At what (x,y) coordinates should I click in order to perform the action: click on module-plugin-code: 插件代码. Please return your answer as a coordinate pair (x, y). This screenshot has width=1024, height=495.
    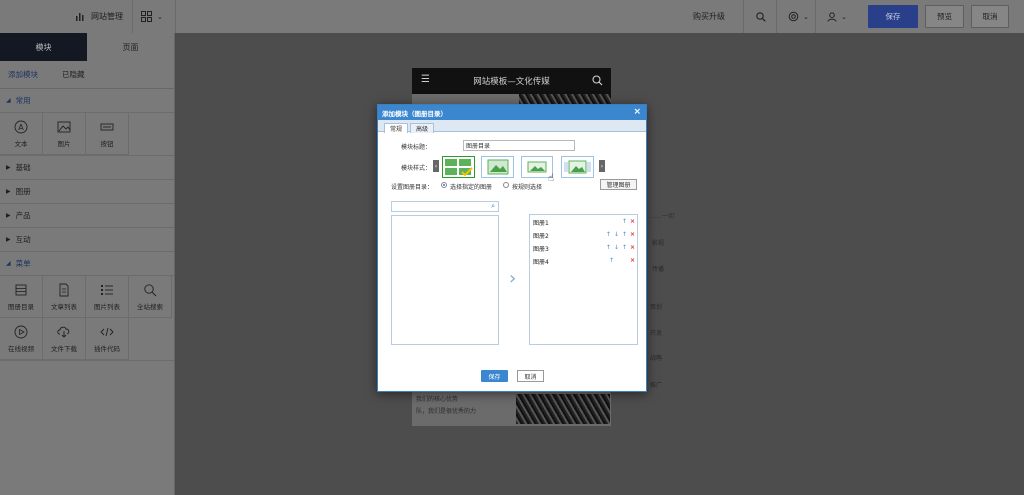
    Looking at the image, I should click on (107, 339).